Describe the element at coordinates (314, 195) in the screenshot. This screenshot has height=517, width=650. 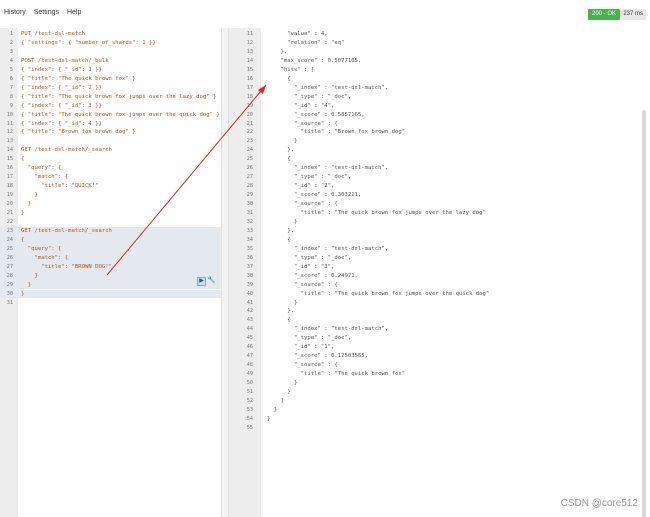
I see `response-code: "_score" : 0.303221,` at that location.